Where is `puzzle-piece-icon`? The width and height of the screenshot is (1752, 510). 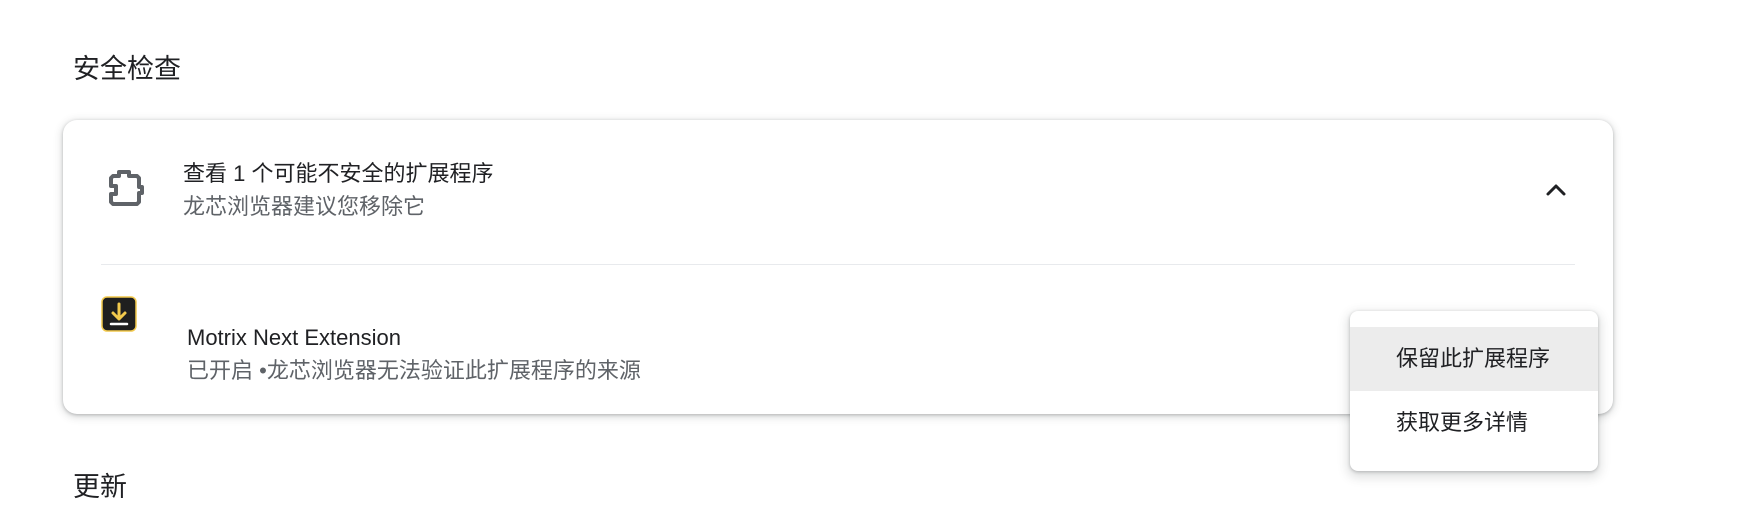
puzzle-piece-icon is located at coordinates (126, 188).